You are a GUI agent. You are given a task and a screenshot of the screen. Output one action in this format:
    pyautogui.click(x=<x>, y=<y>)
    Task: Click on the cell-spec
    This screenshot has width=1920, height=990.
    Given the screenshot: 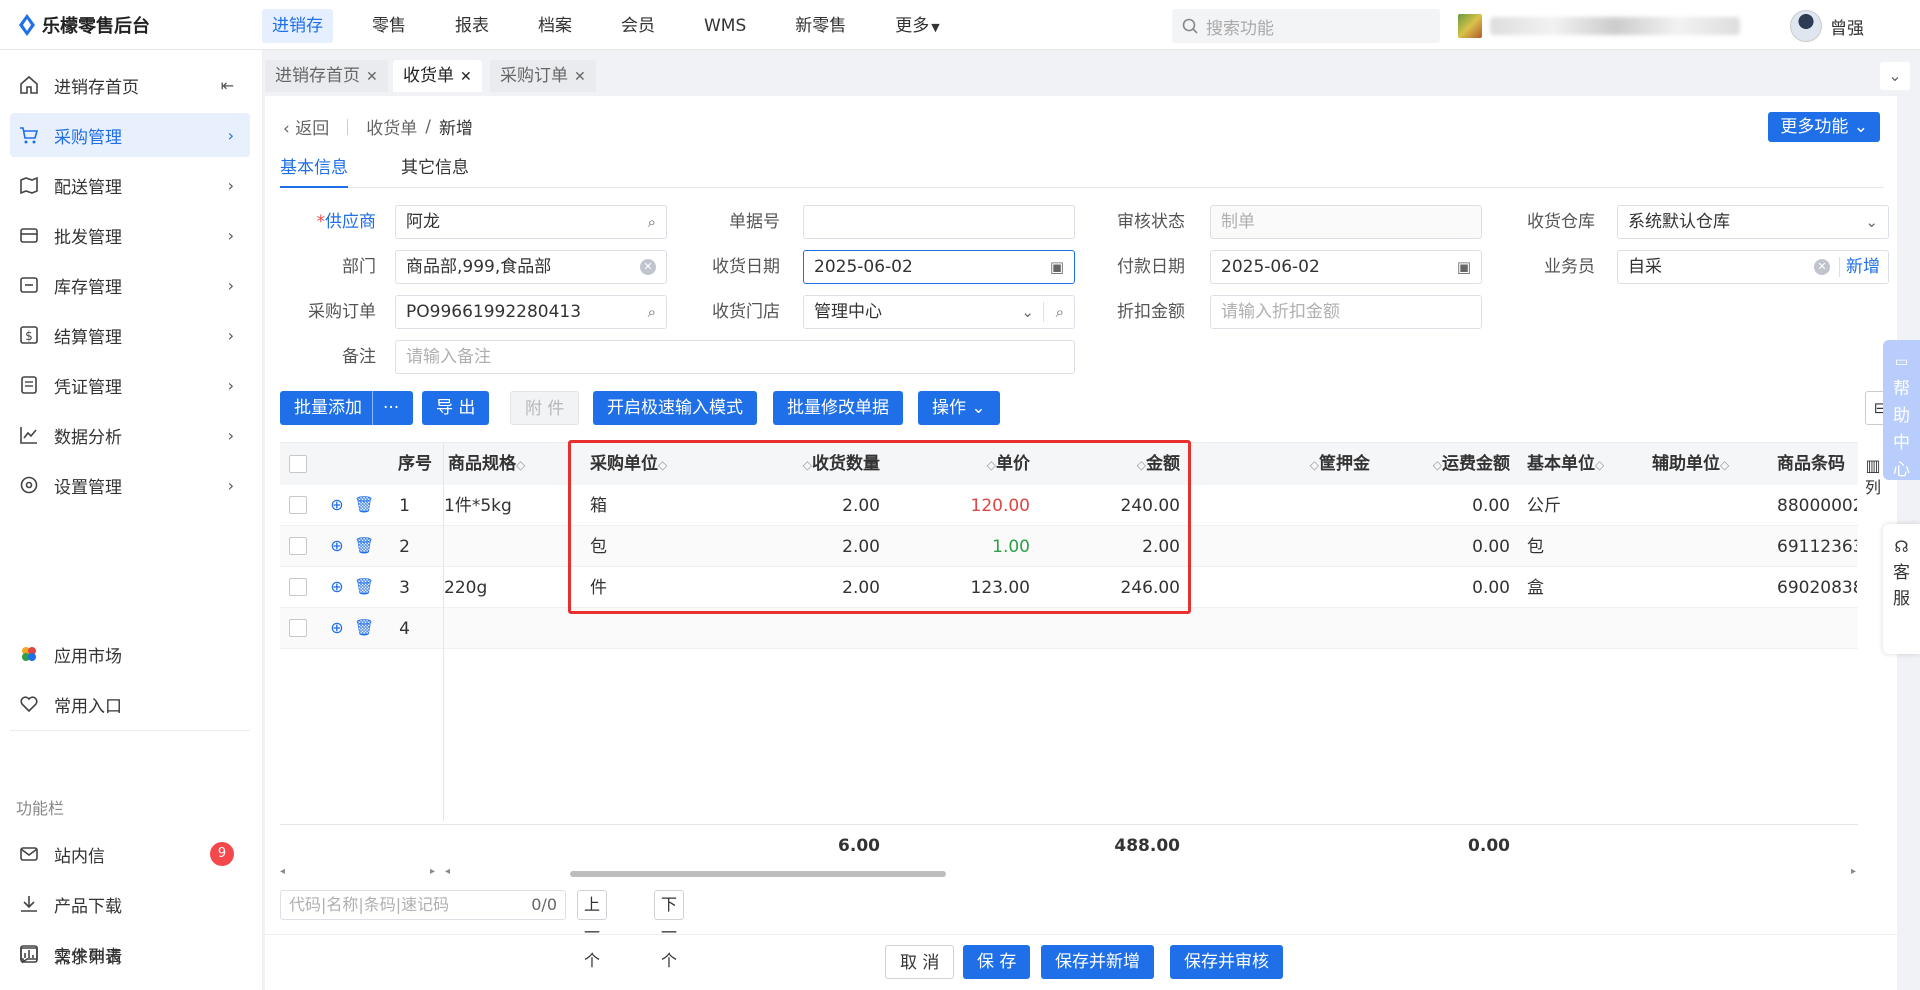 What is the action you would take?
    pyautogui.click(x=494, y=547)
    